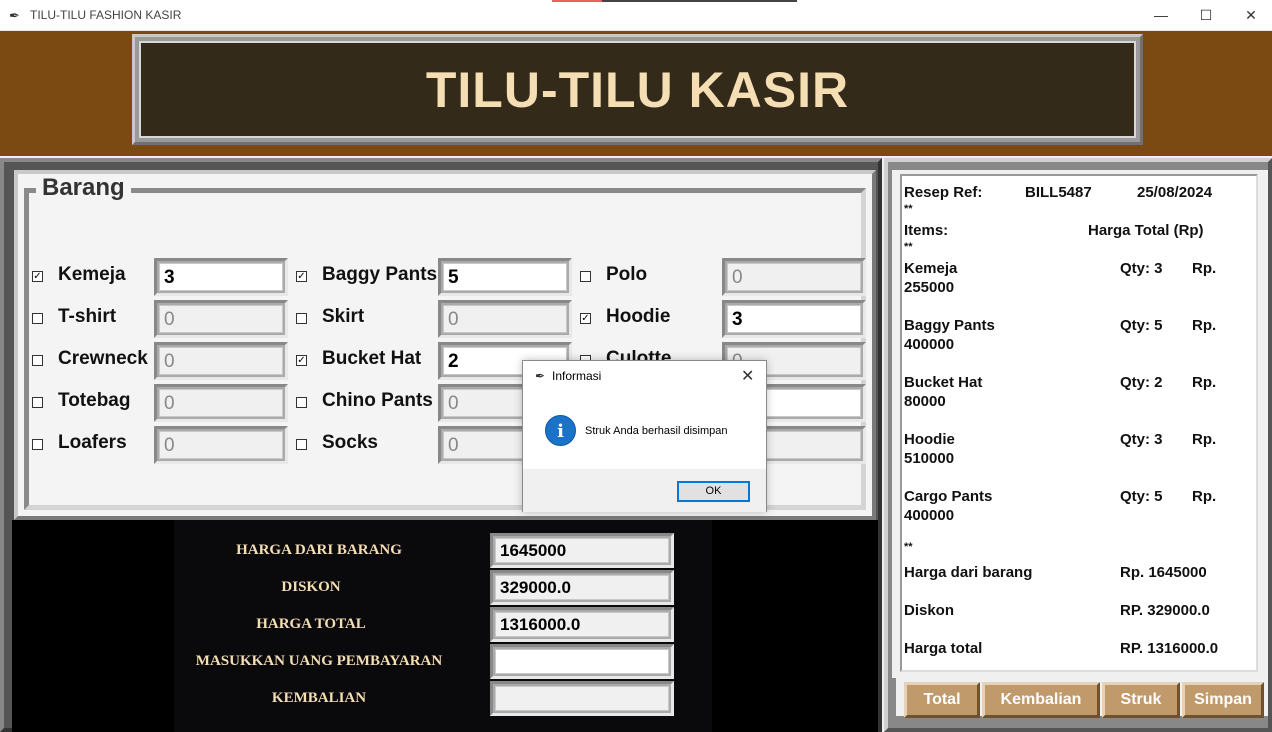 The height and width of the screenshot is (732, 1272). Describe the element at coordinates (1141, 382) in the screenshot. I see `receipt-item-qty: Qty: 2` at that location.